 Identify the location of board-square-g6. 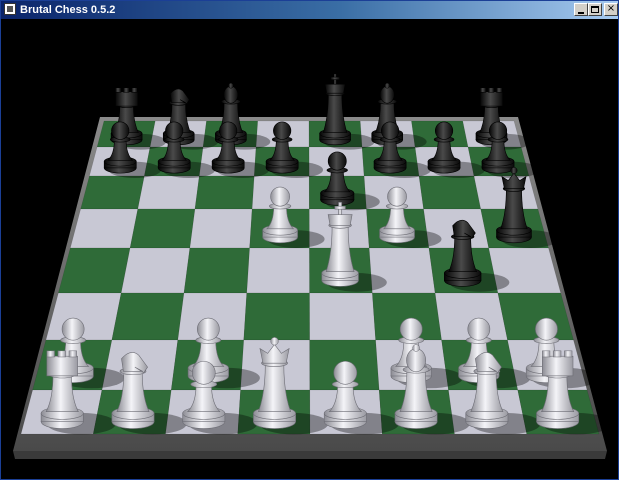
(450, 192).